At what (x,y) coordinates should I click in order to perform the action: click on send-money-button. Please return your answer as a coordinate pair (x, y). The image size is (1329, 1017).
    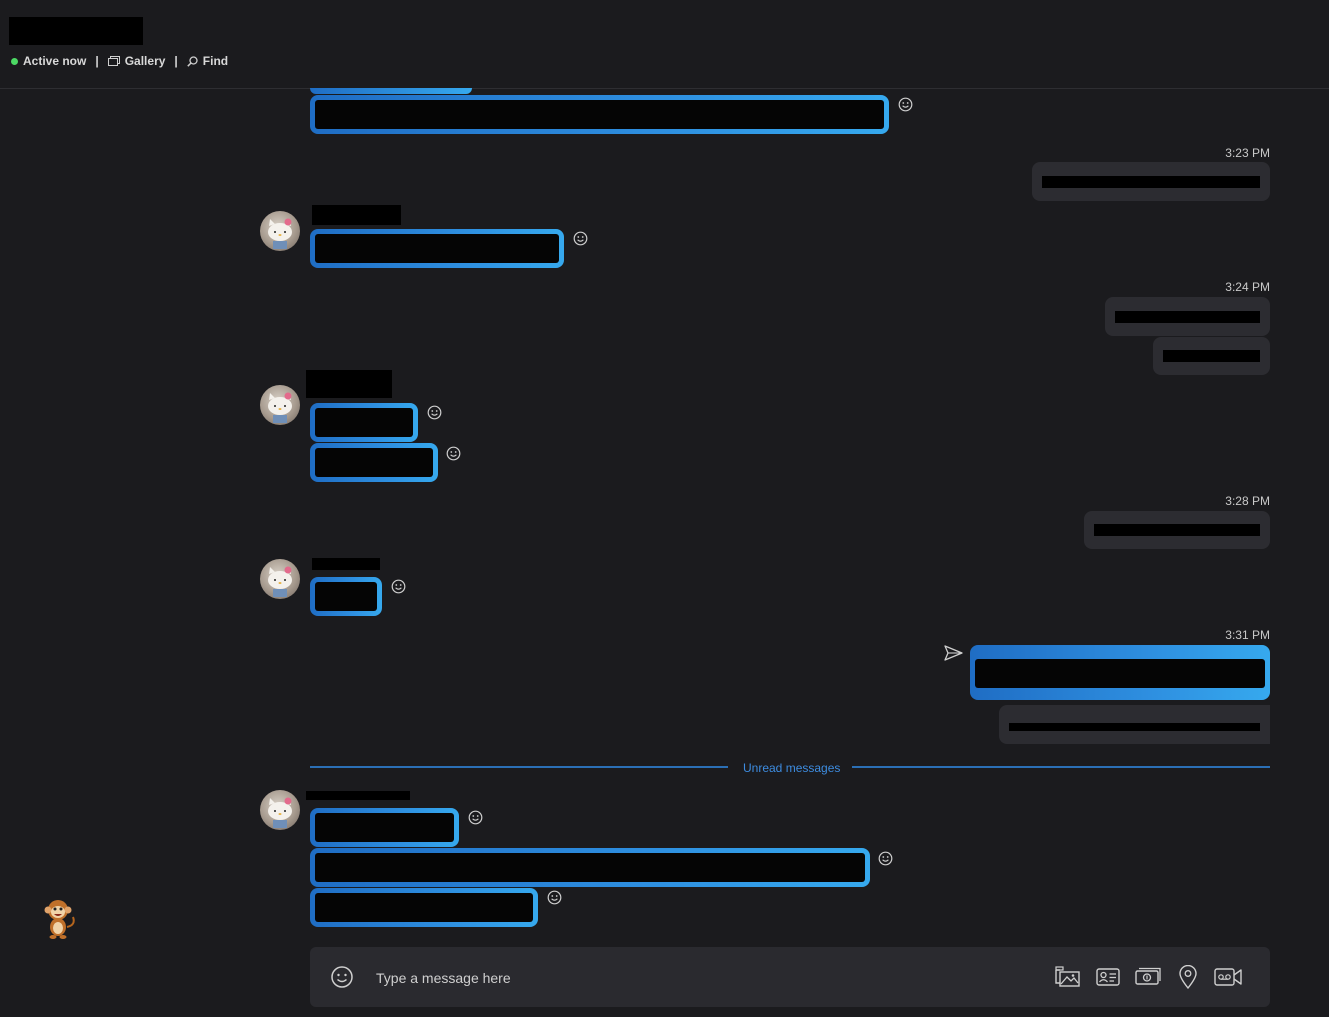
    Looking at the image, I should click on (1148, 977).